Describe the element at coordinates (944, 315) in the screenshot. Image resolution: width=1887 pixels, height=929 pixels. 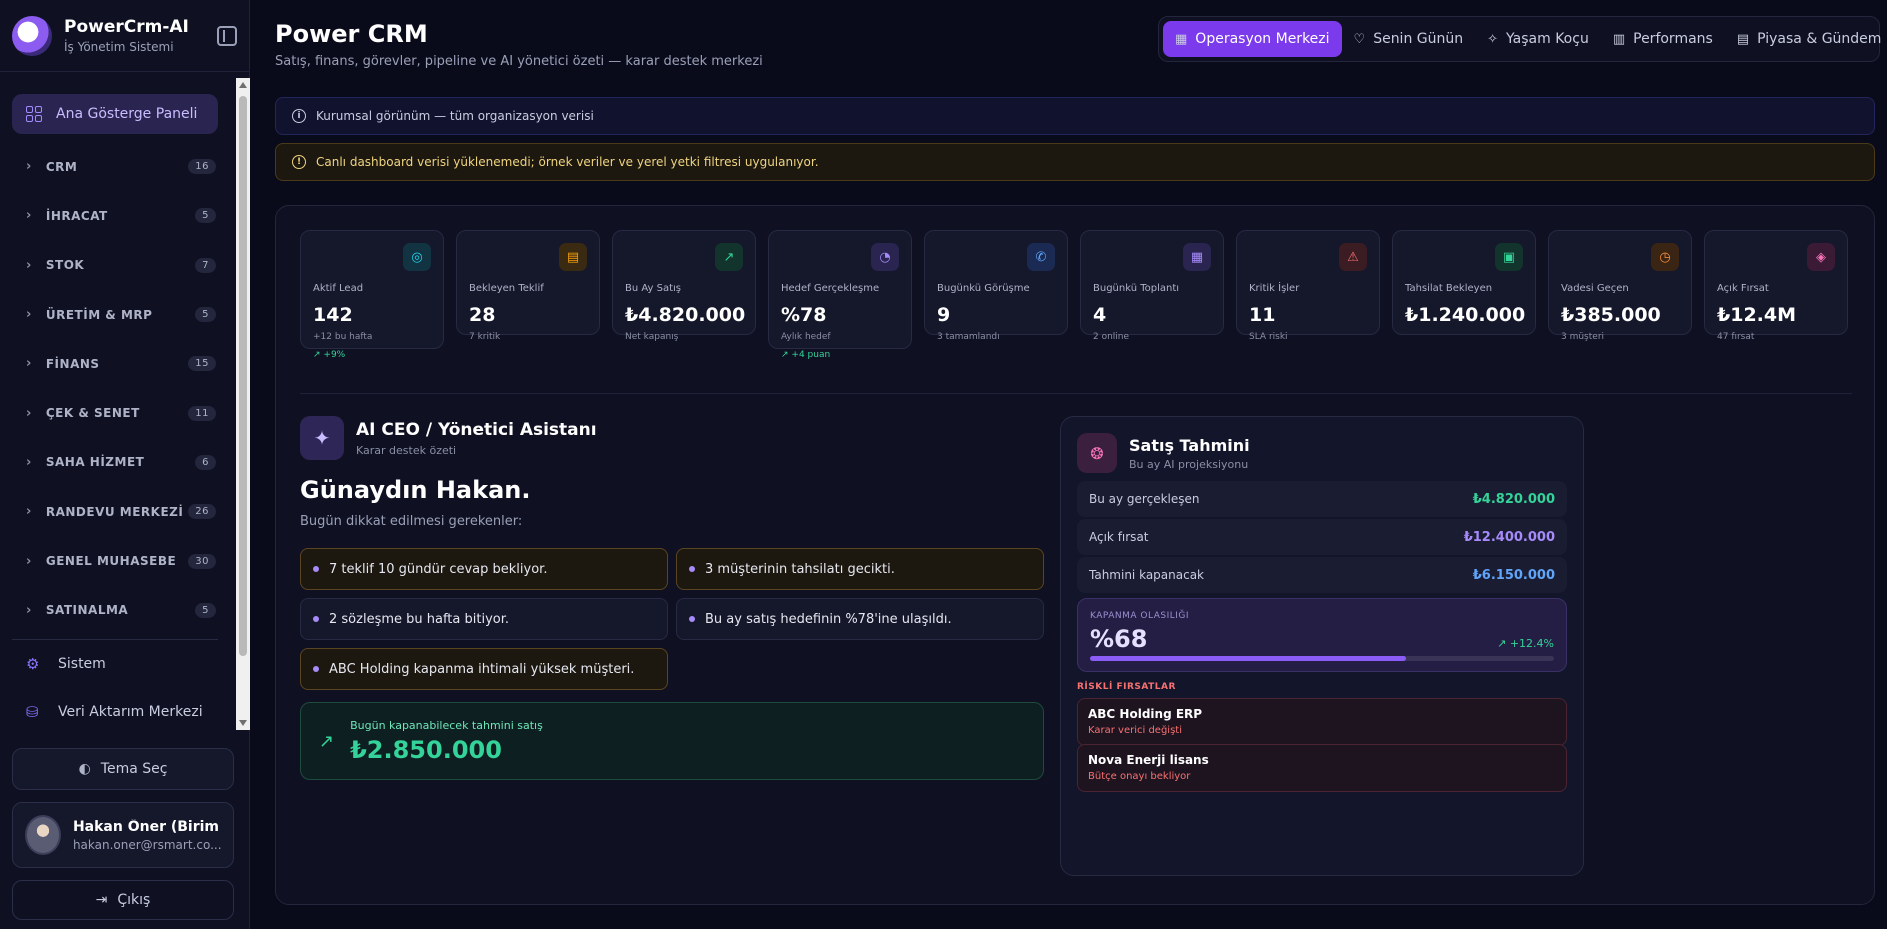
I see `kpi-value: 9` at that location.